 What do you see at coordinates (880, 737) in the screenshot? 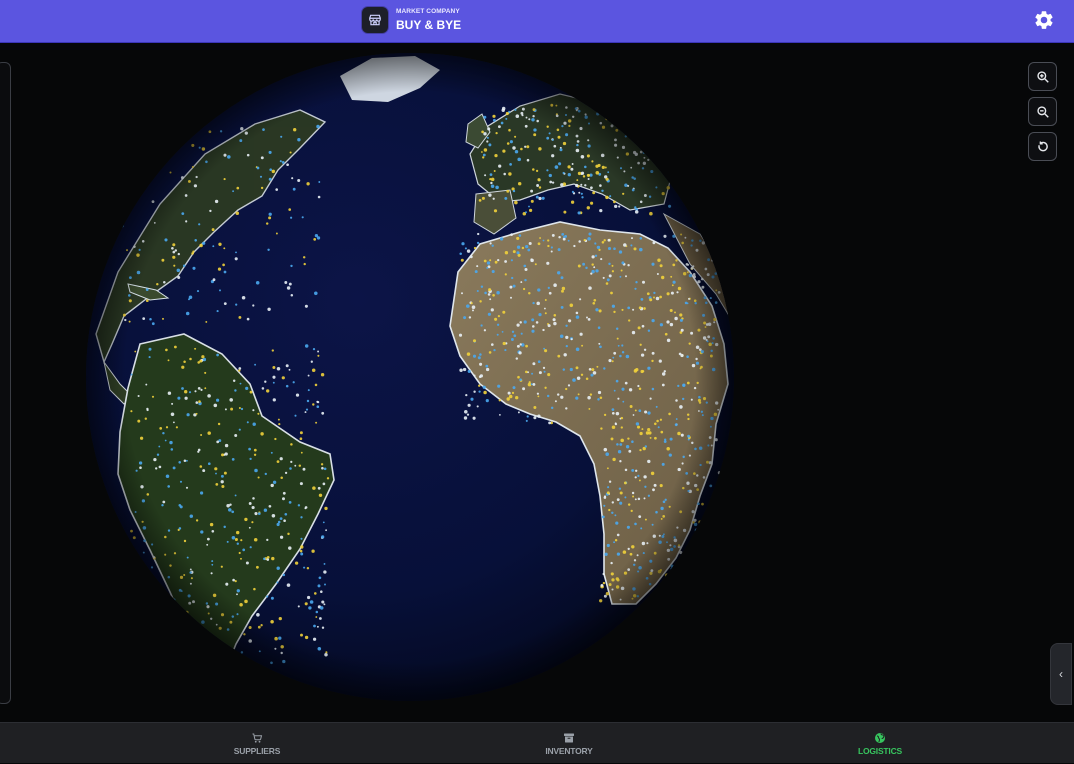
I see `globe-icon` at bounding box center [880, 737].